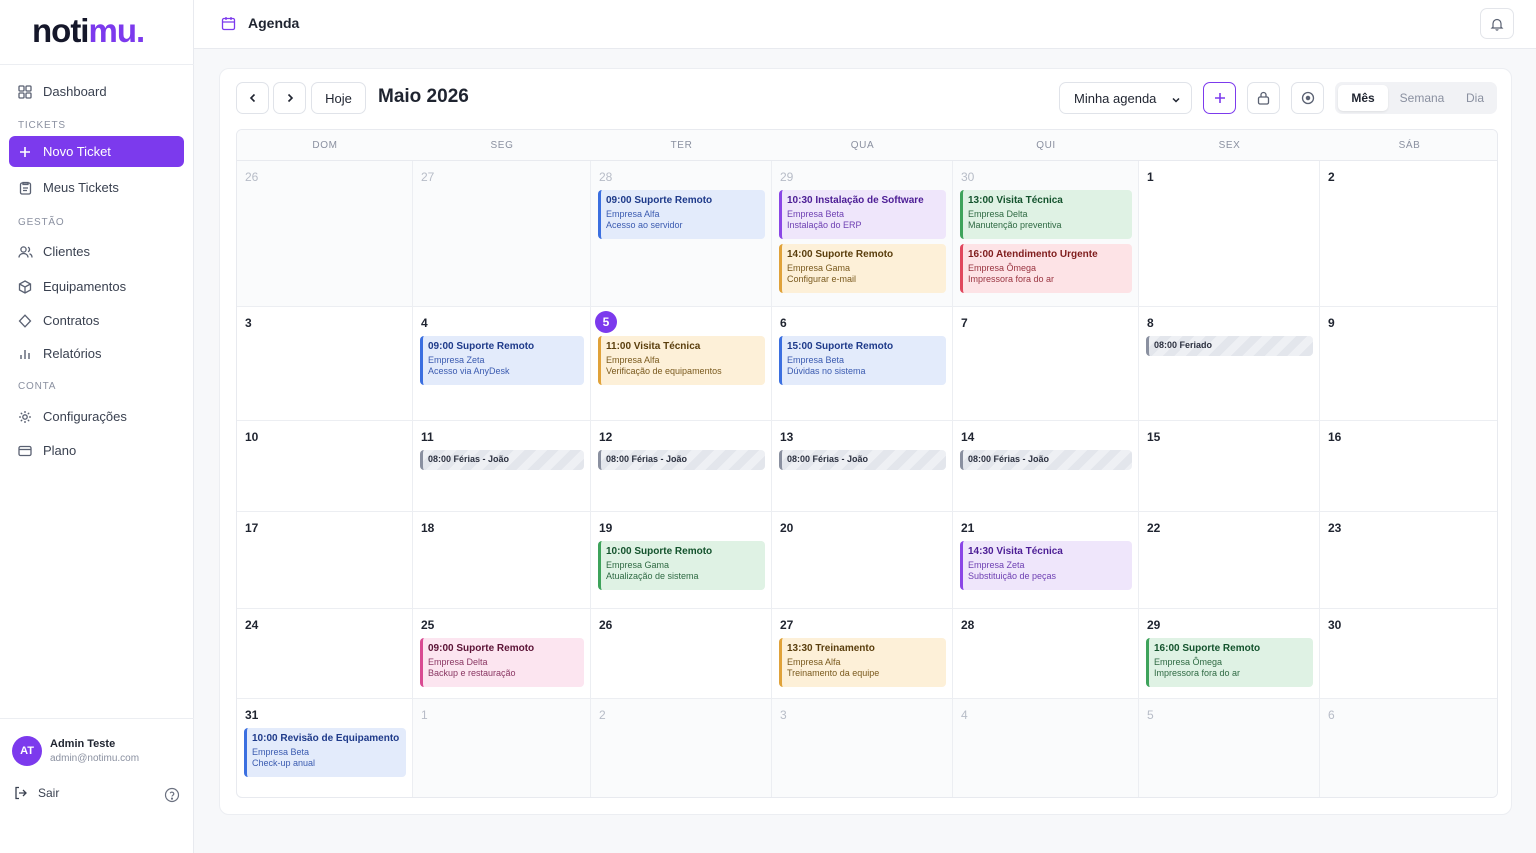 This screenshot has width=1536, height=853. I want to click on event-company: Empresa Delta, so click(998, 214).